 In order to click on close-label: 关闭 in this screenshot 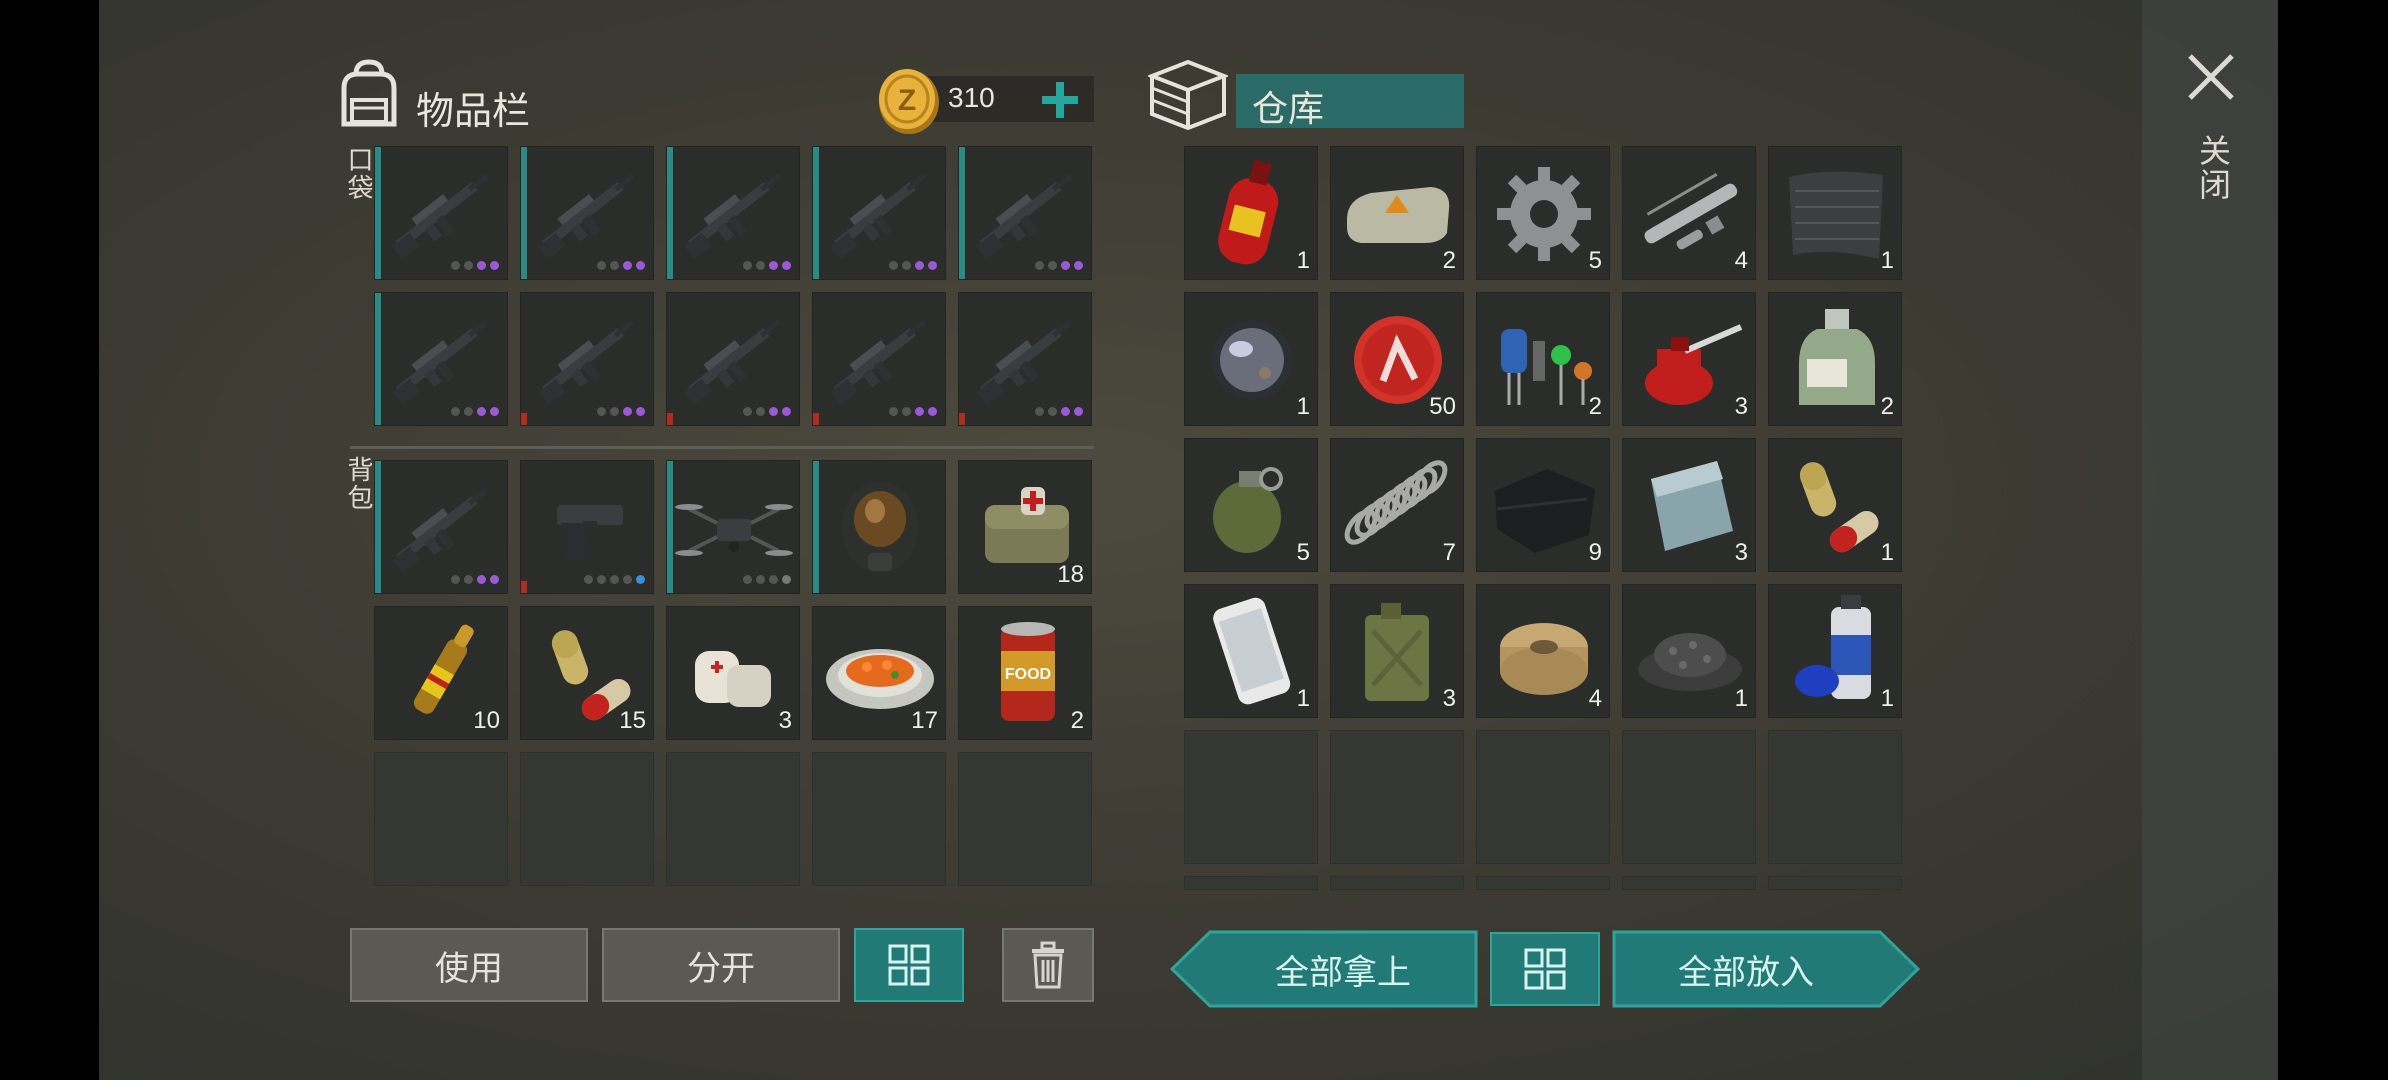, I will do `click(2213, 168)`.